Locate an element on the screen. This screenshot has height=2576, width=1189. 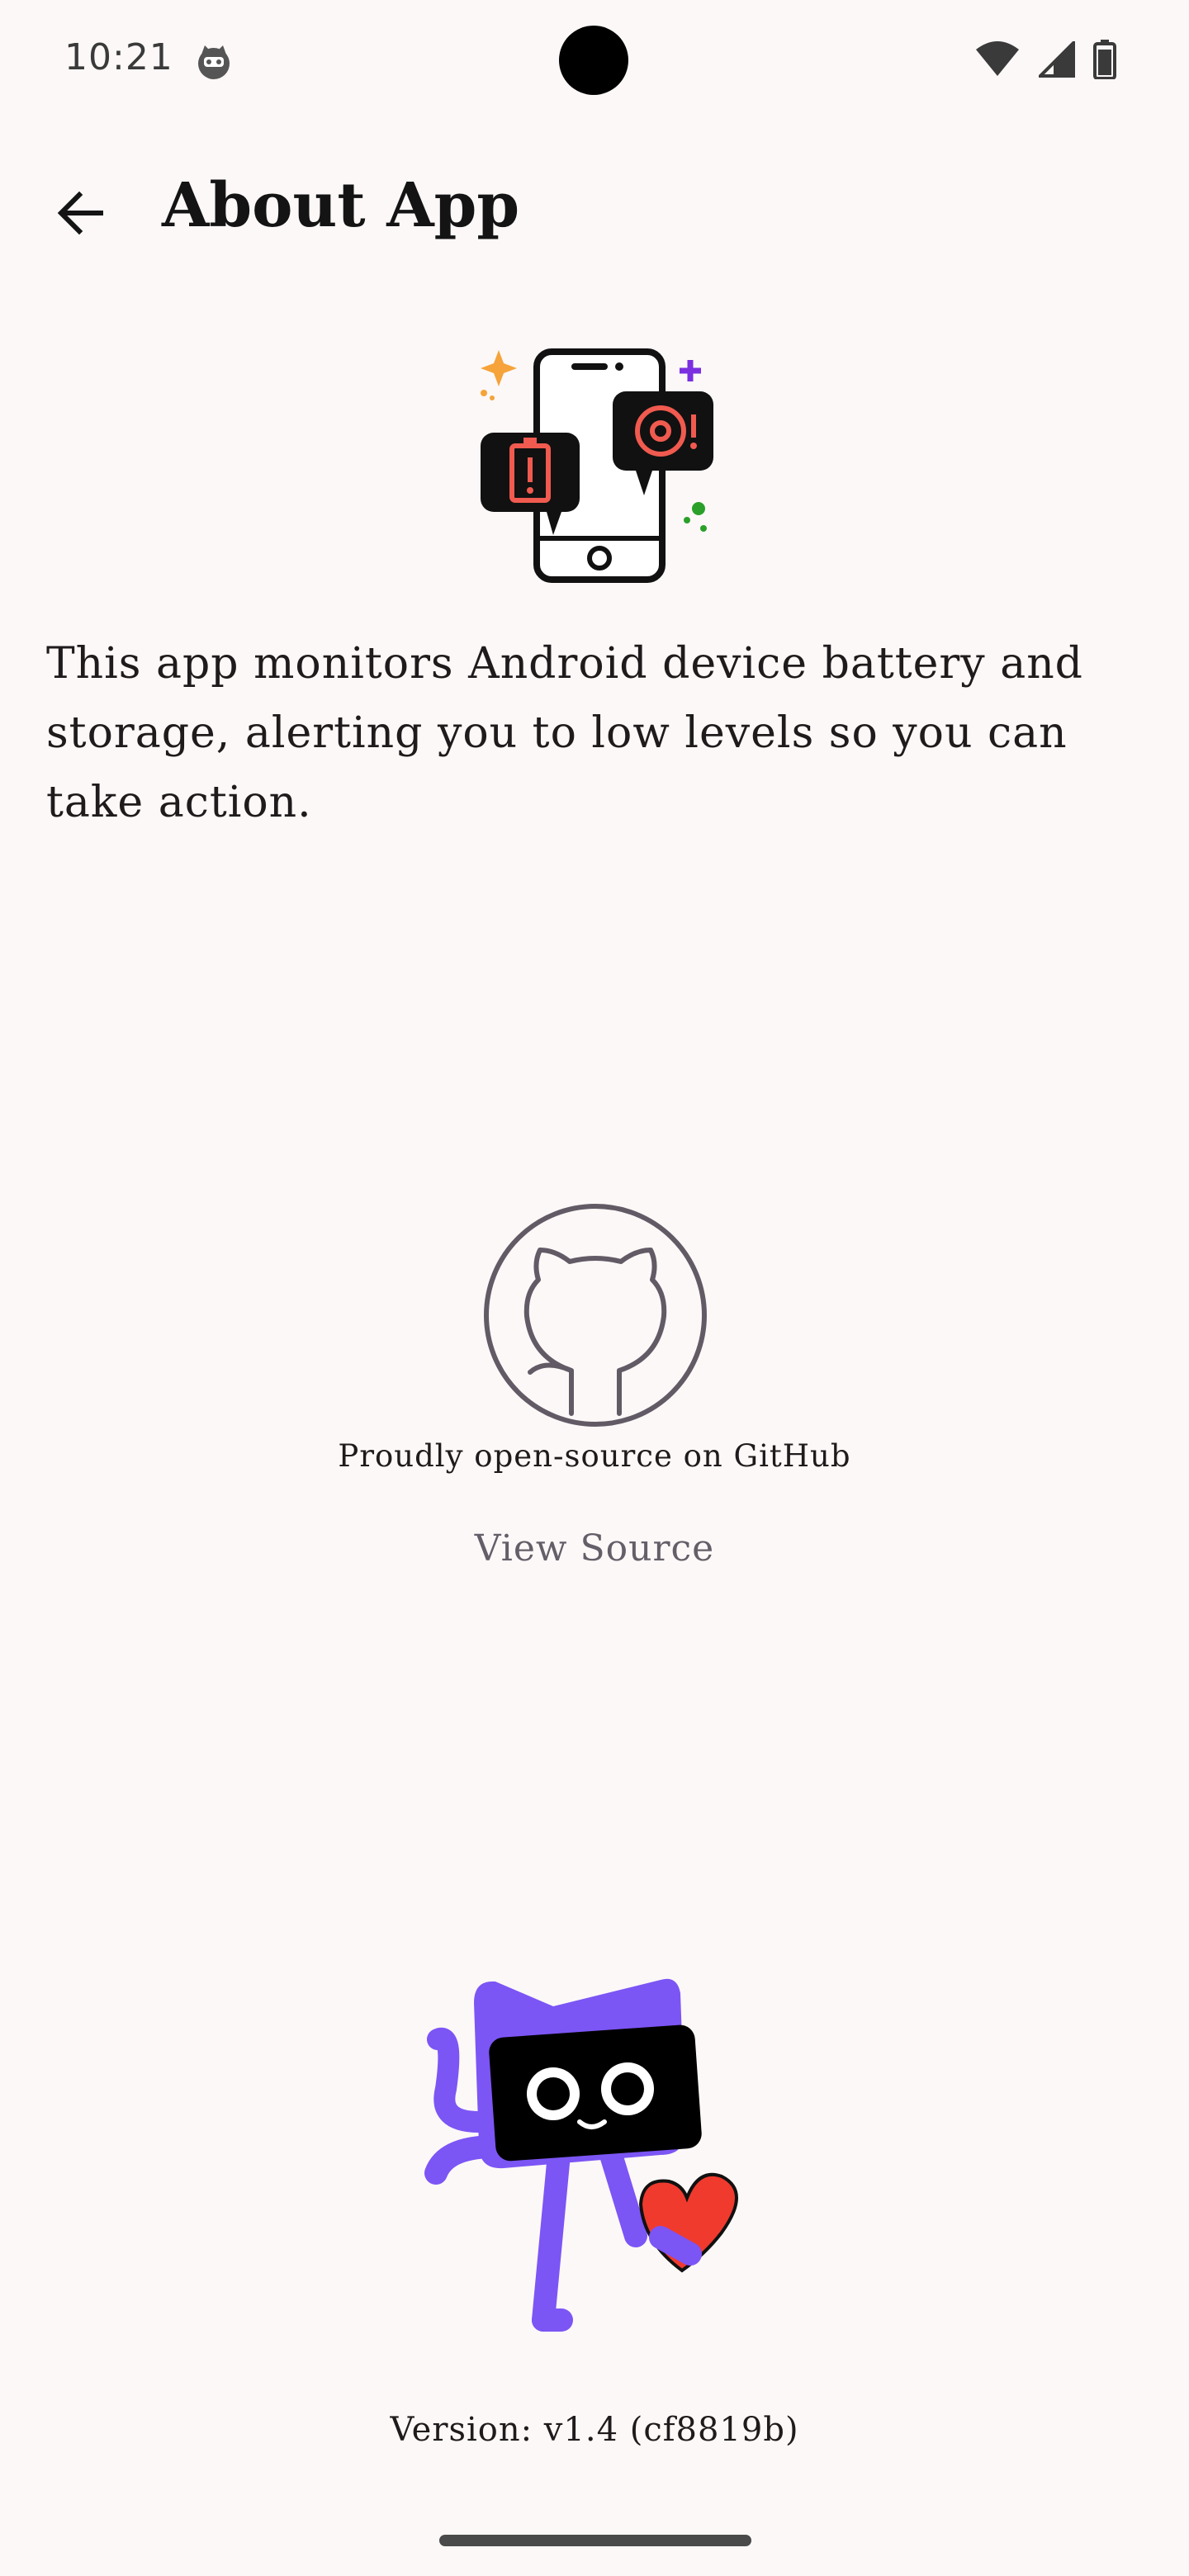
home-indicator is located at coordinates (595, 2540).